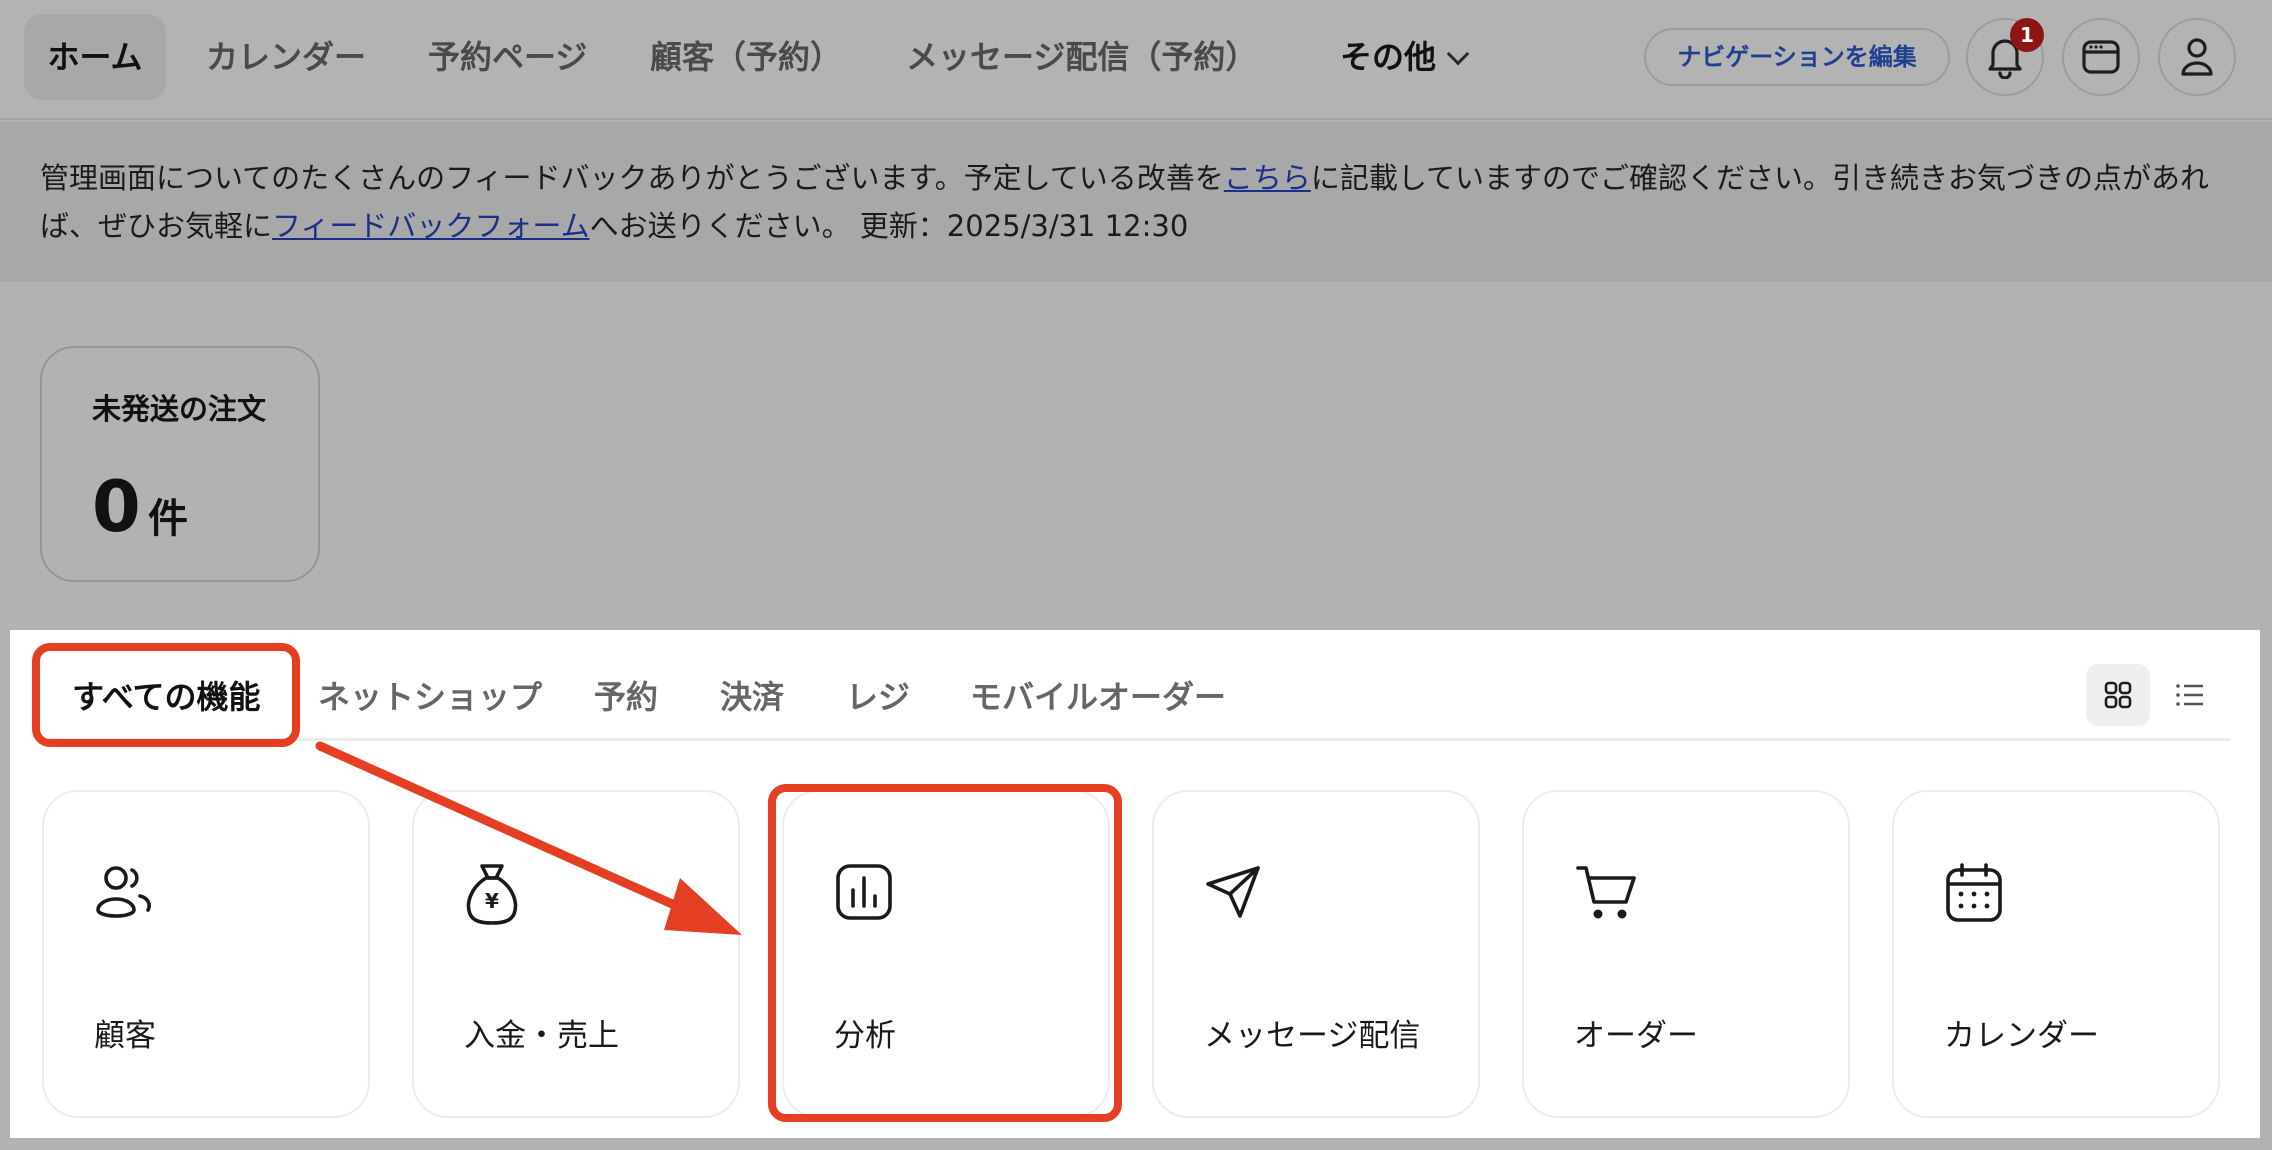 Image resolution: width=2272 pixels, height=1150 pixels. Describe the element at coordinates (286, 57) in the screenshot. I see `nav-item-calendar: カレンダー` at that location.